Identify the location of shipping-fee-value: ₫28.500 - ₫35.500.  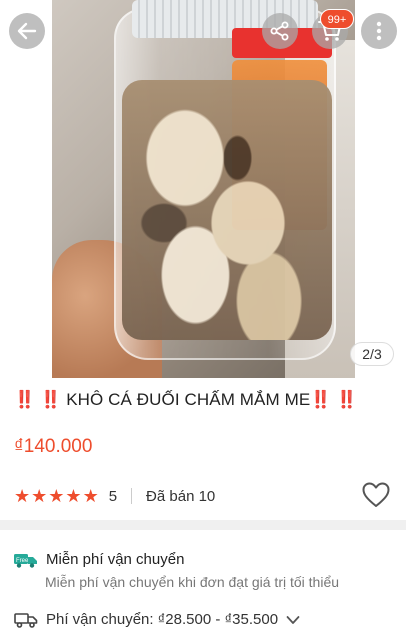
(218, 619).